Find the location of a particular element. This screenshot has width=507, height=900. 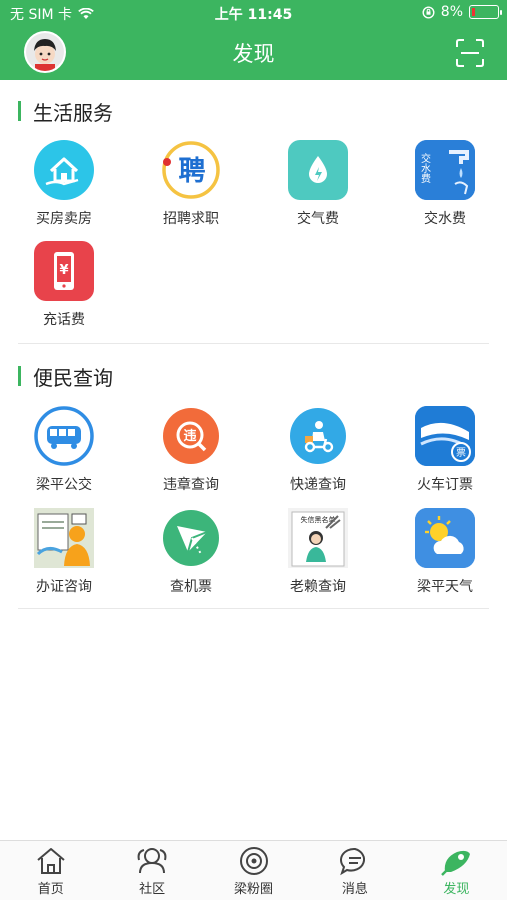

query-item-violation: 违 违章查询 is located at coordinates (191, 454).